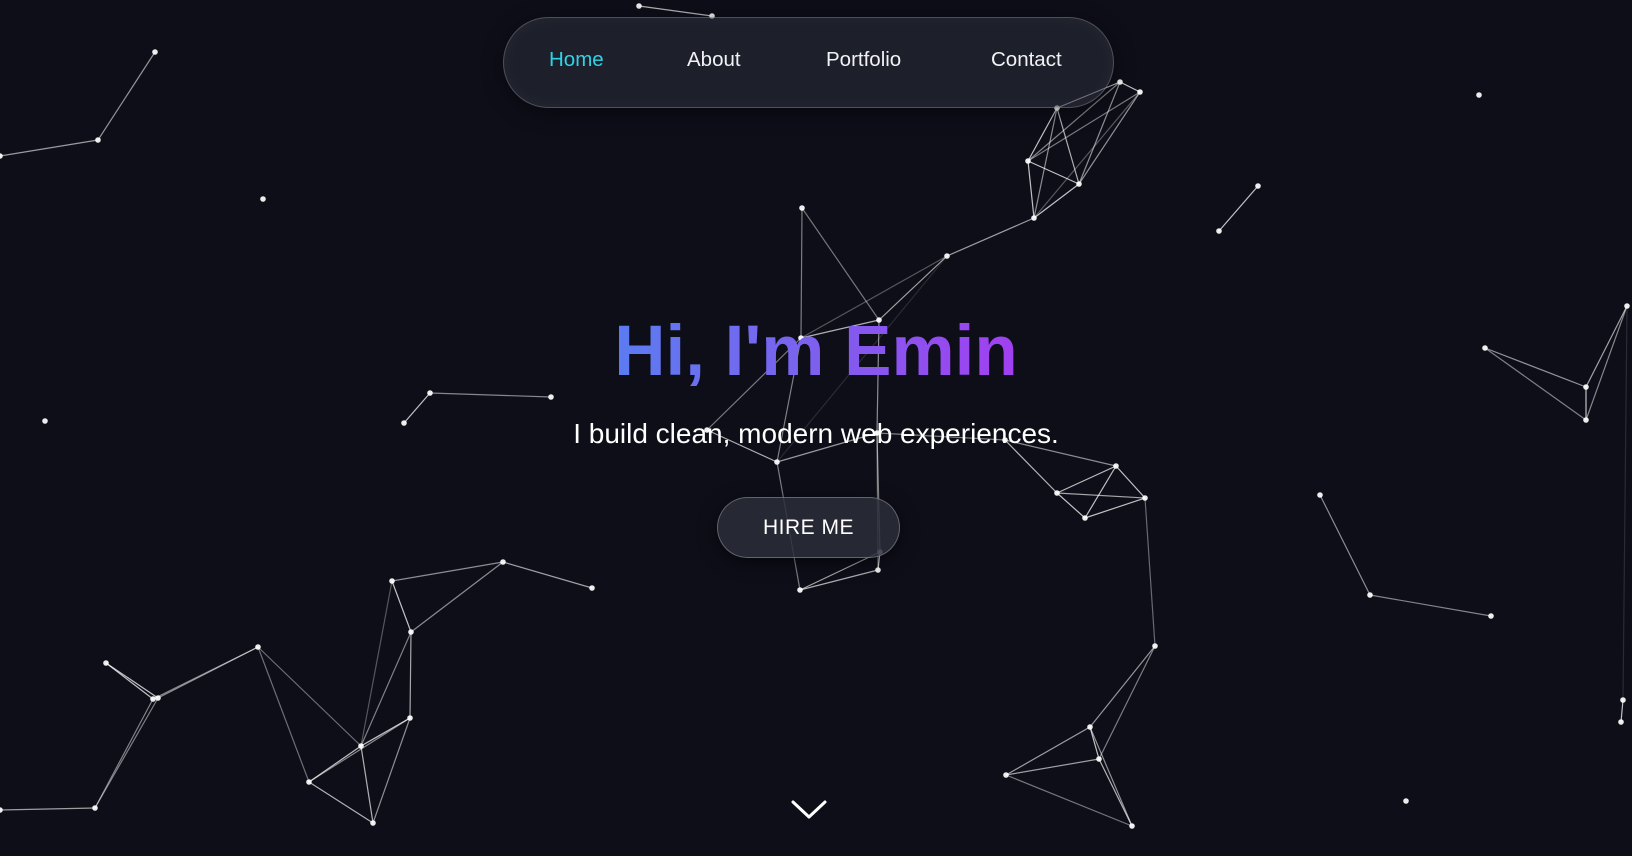  What do you see at coordinates (816, 433) in the screenshot?
I see `hero-subtitle: I build clean, modern web experiences.` at bounding box center [816, 433].